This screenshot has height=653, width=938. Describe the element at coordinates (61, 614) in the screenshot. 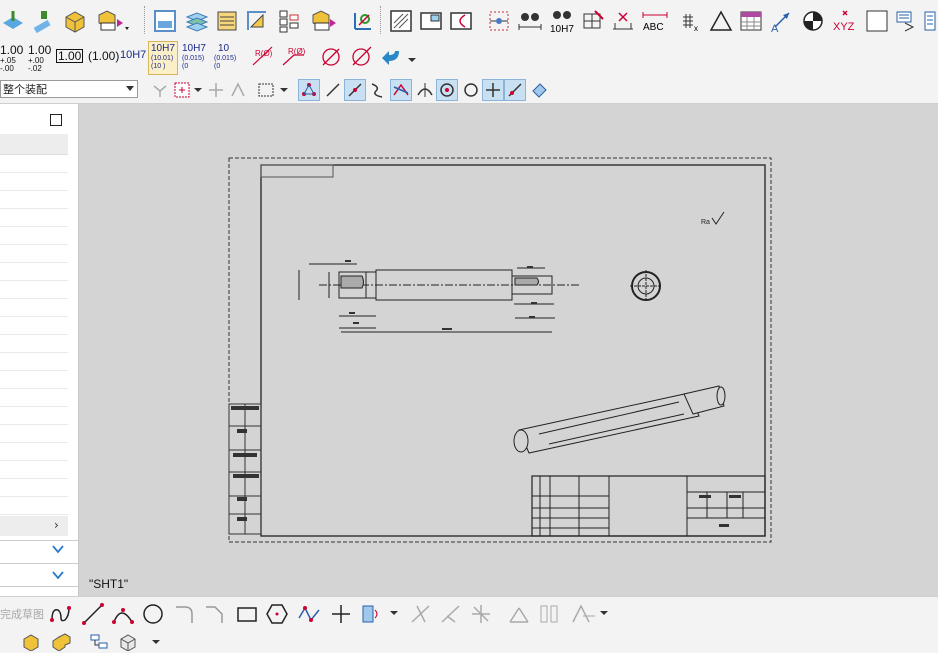

I see `profile-icon` at that location.